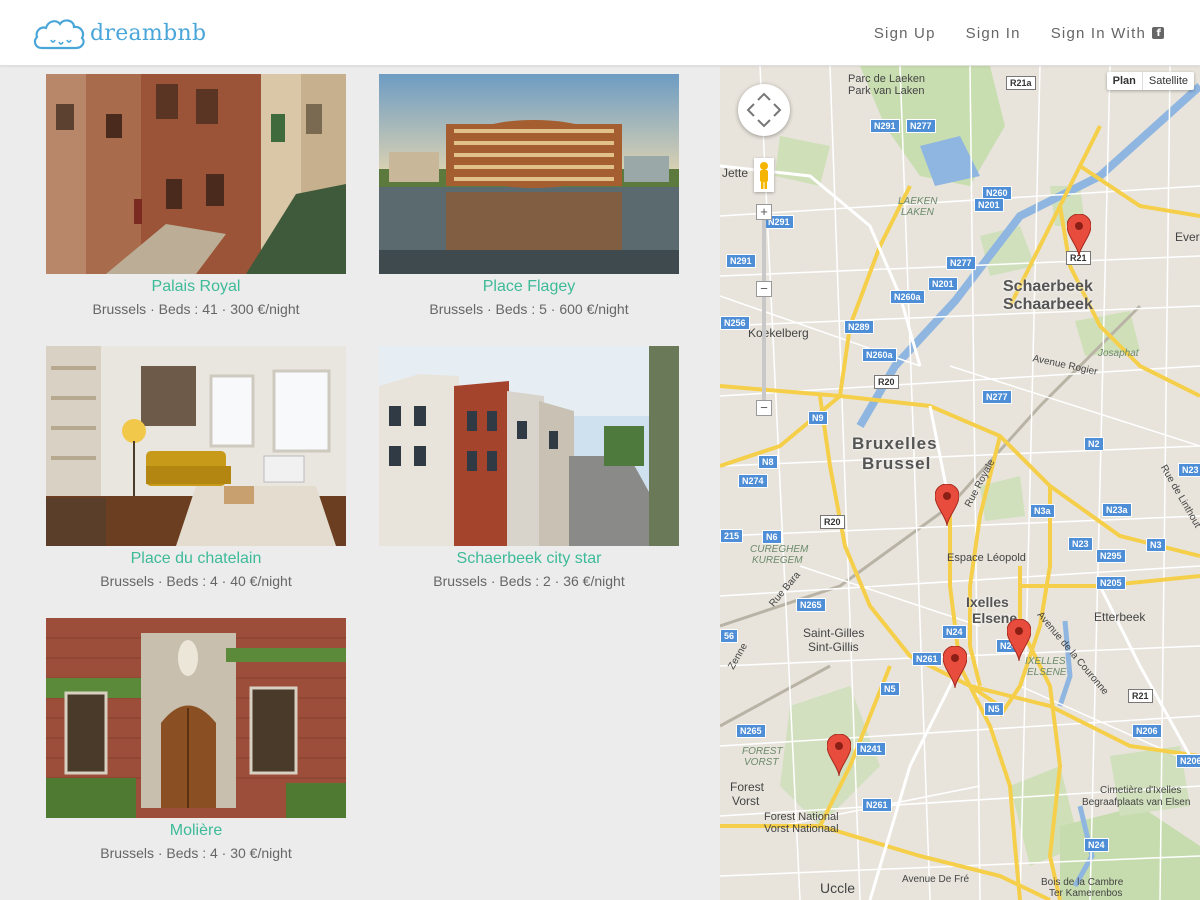 This screenshot has height=900, width=1200. Describe the element at coordinates (1111, 583) in the screenshot. I see `road-shield: N205` at that location.